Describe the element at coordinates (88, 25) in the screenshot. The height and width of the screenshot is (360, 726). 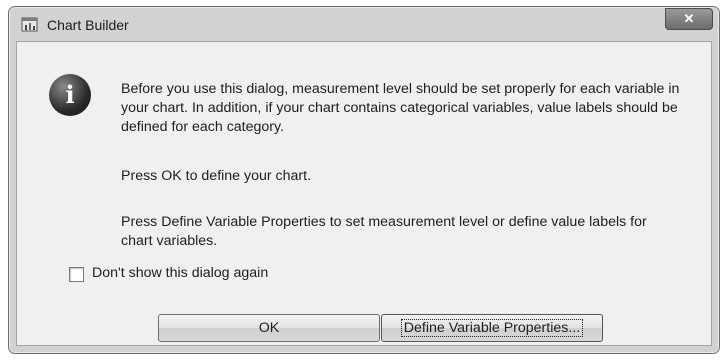
I see `window-title: Chart Builder` at that location.